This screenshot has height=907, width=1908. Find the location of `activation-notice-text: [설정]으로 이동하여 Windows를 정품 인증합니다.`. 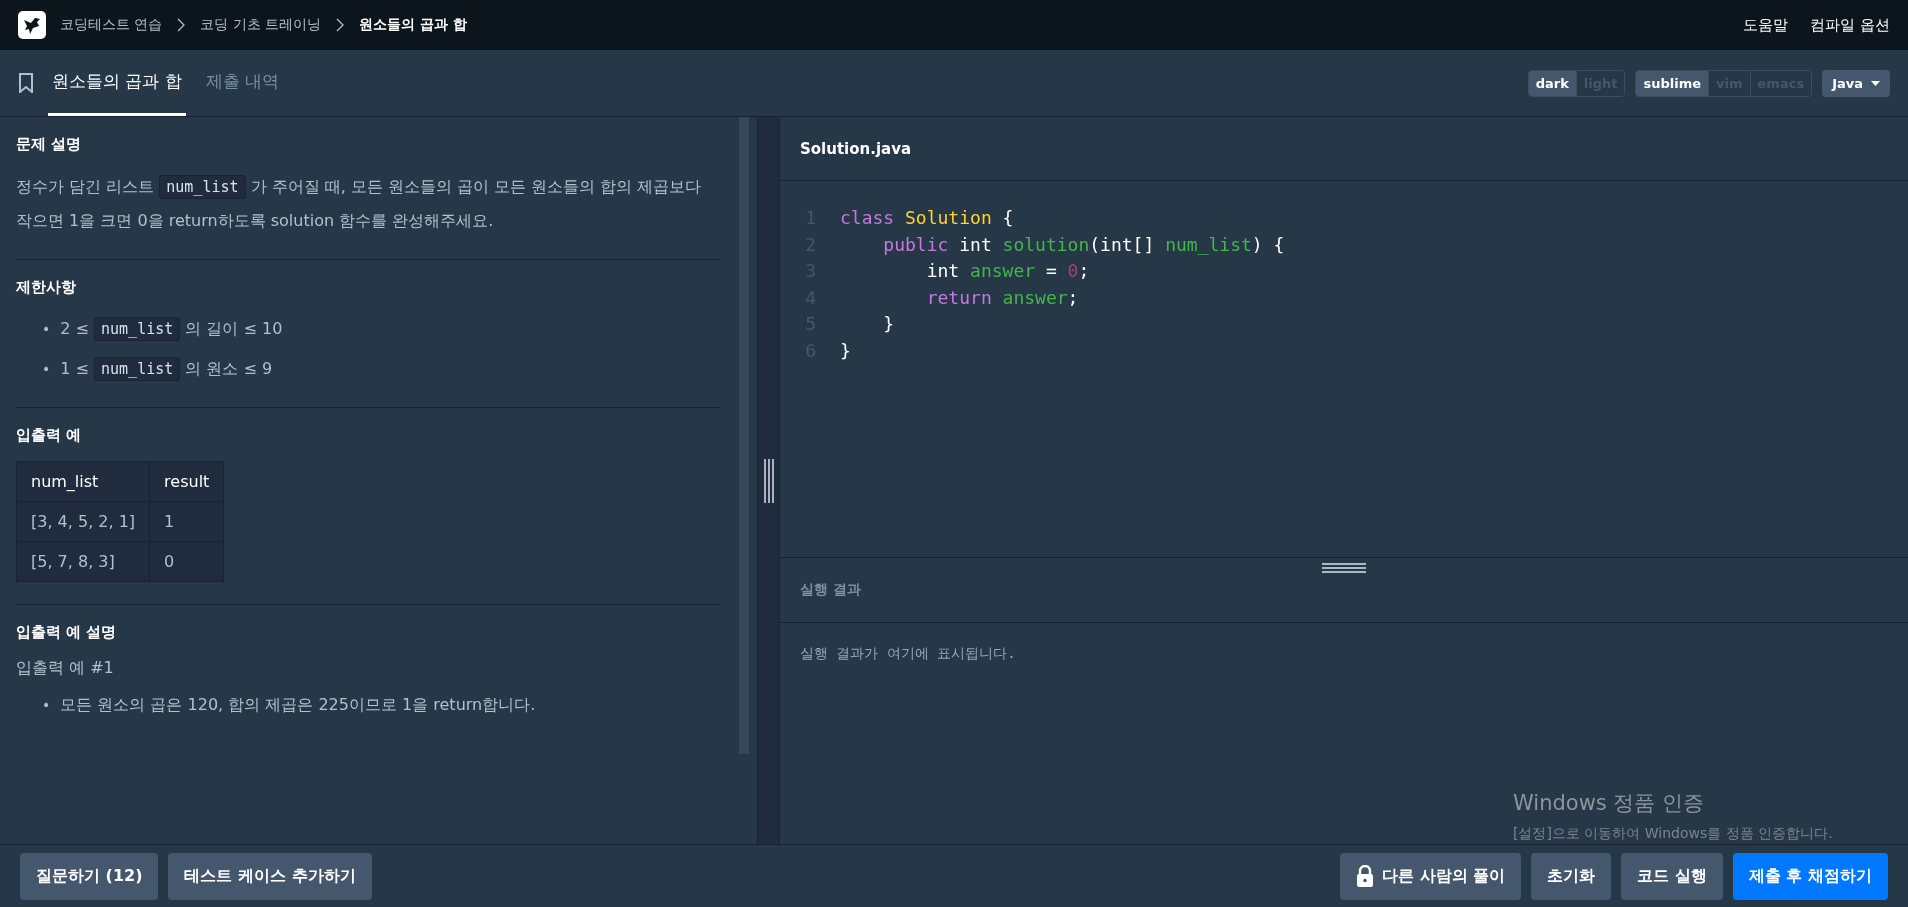

activation-notice-text: [설정]으로 이동하여 Windows를 정품 인증합니다. is located at coordinates (1673, 834).